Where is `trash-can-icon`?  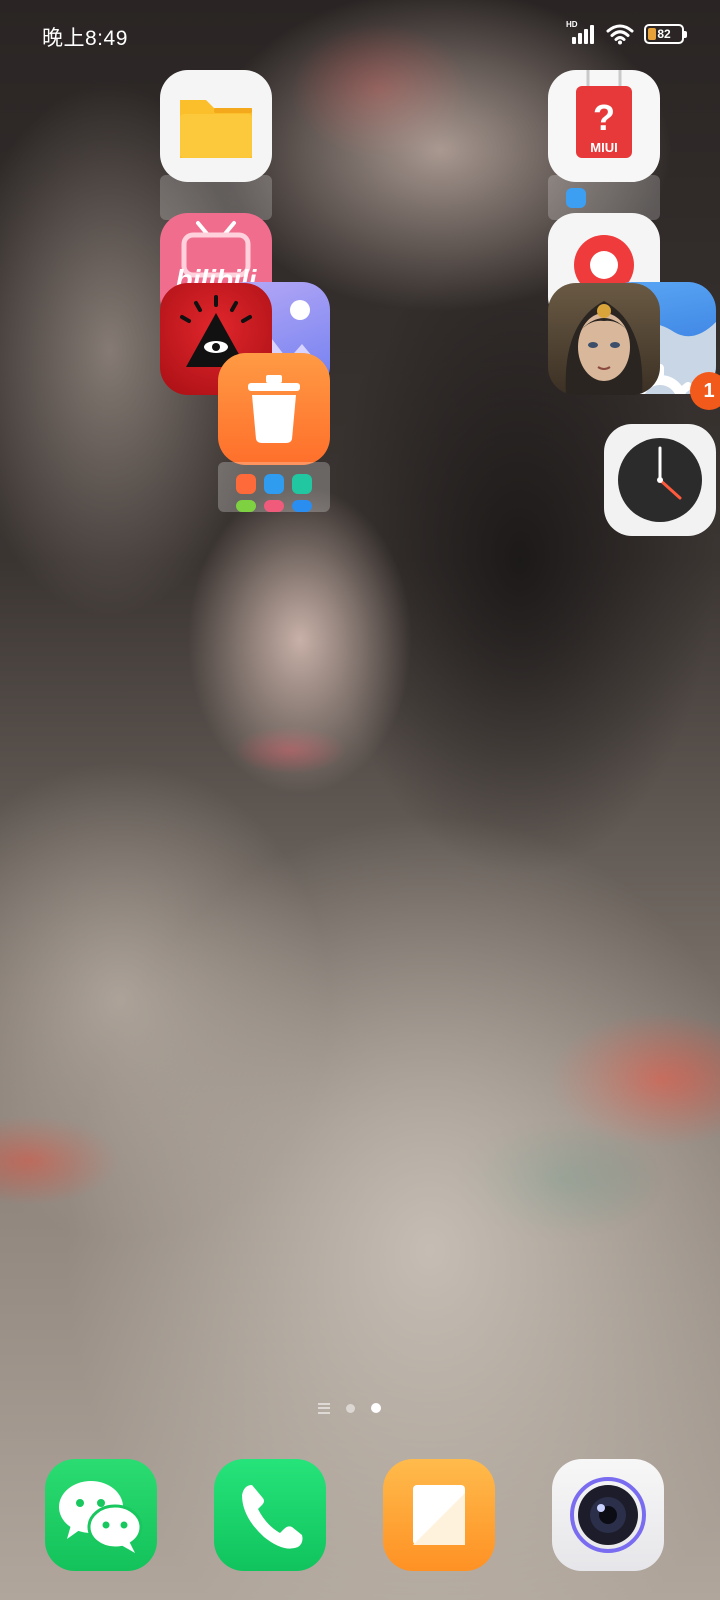
trash-can-icon is located at coordinates (274, 409).